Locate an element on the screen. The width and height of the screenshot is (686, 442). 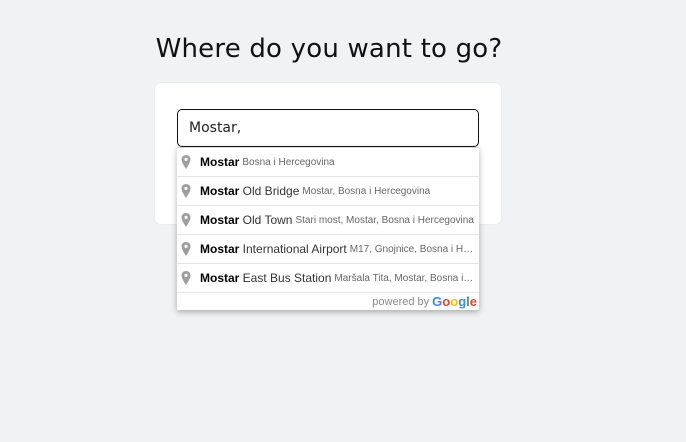
suggestion-rest: East Bus Station is located at coordinates (285, 278).